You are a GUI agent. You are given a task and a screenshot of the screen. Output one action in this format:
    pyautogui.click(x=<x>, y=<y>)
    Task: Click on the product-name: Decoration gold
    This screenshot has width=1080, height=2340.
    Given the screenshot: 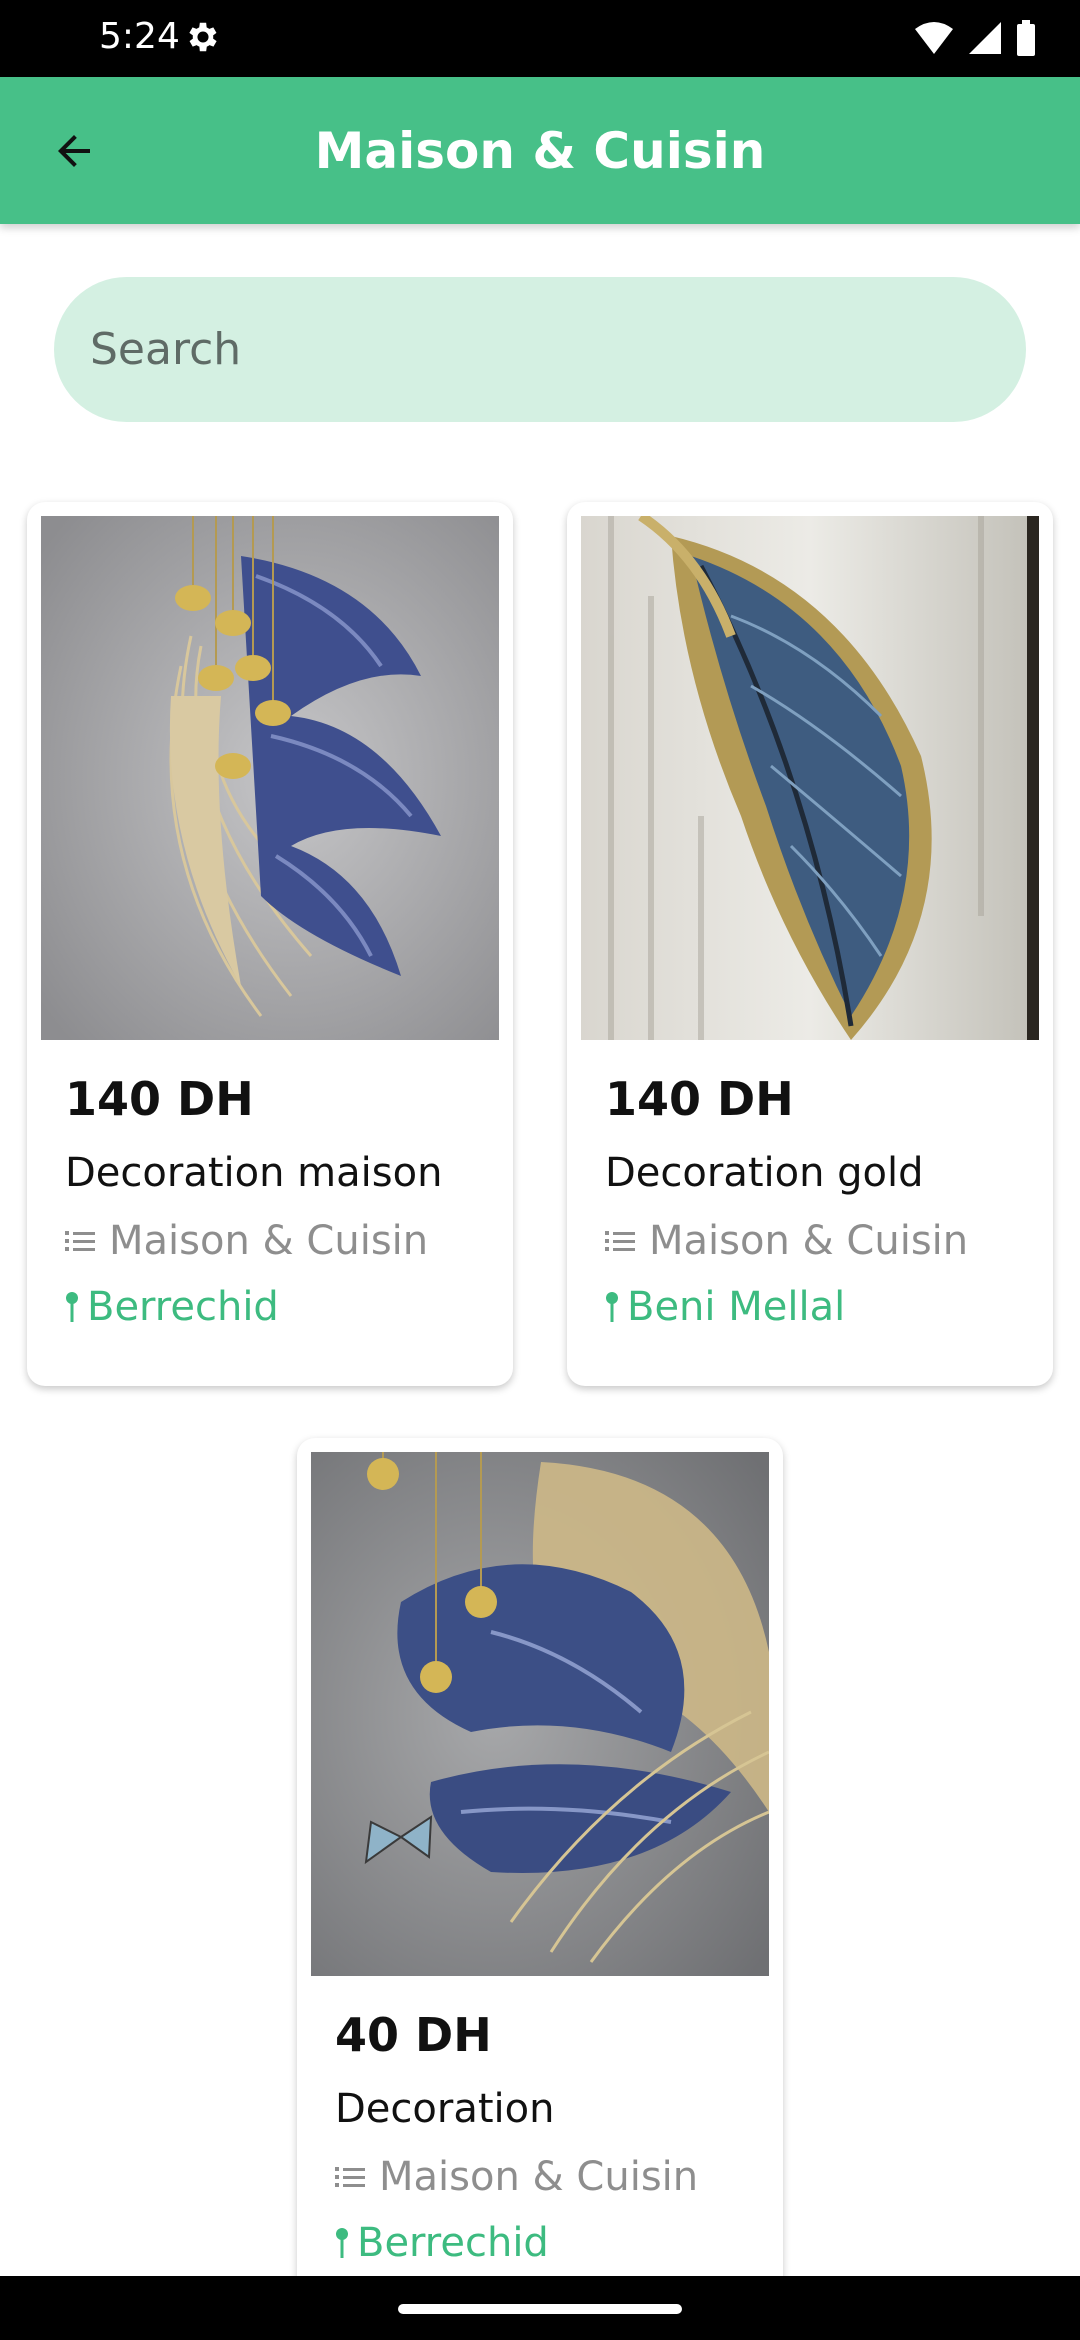 What is the action you would take?
    pyautogui.click(x=764, y=1173)
    